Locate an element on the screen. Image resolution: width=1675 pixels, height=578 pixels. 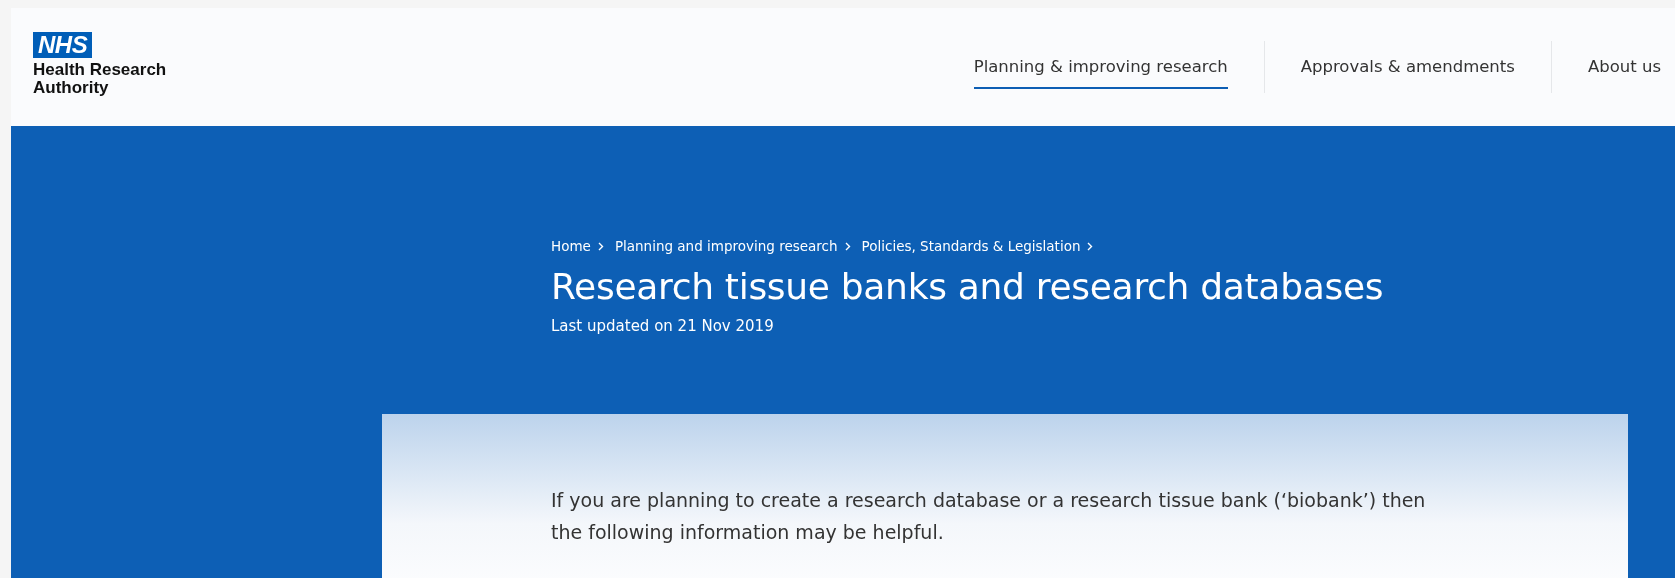
breadcrumb-link: Planning and improving research is located at coordinates (726, 246).